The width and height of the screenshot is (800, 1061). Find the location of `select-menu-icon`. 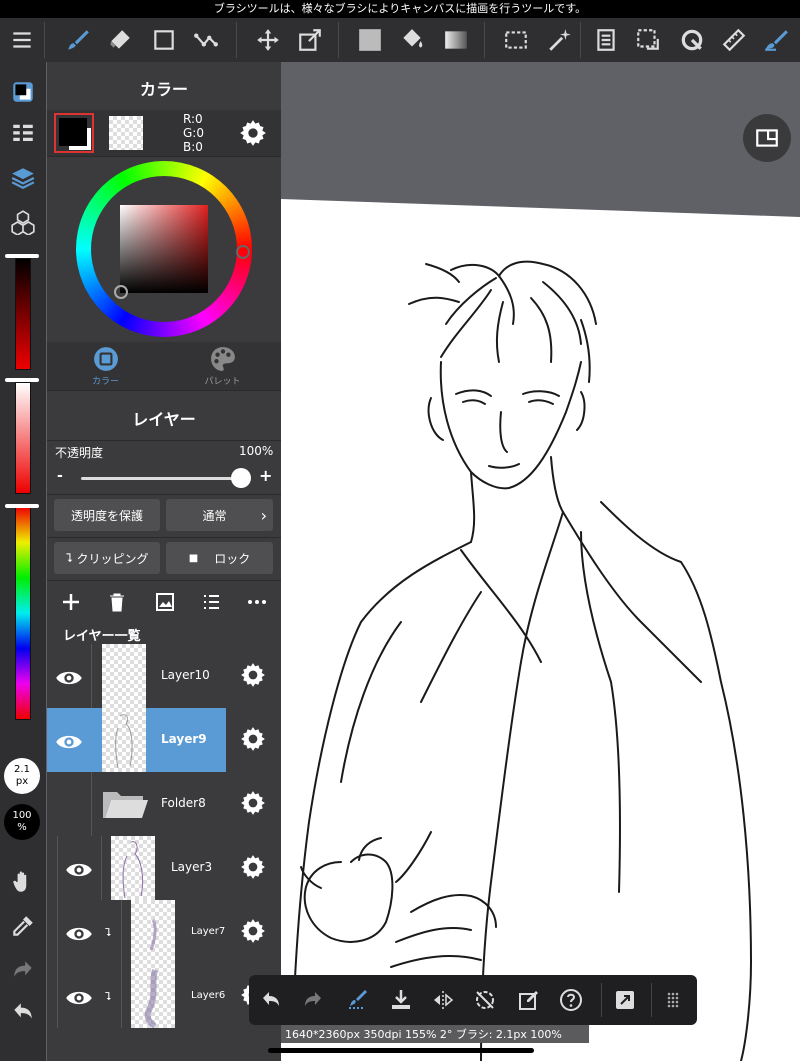

select-menu-icon is located at coordinates (648, 40).